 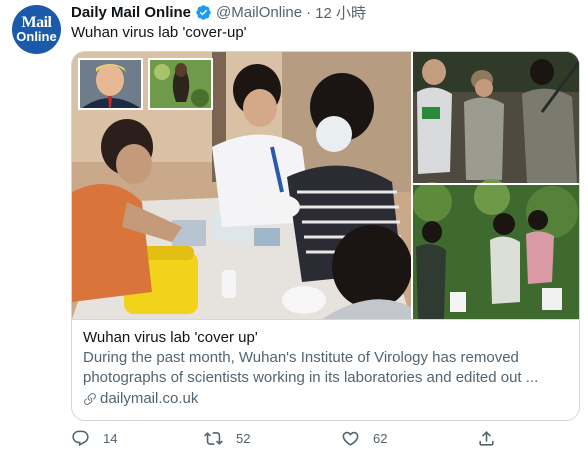 I want to click on action-bar: 14 52 62, so click(x=286, y=440).